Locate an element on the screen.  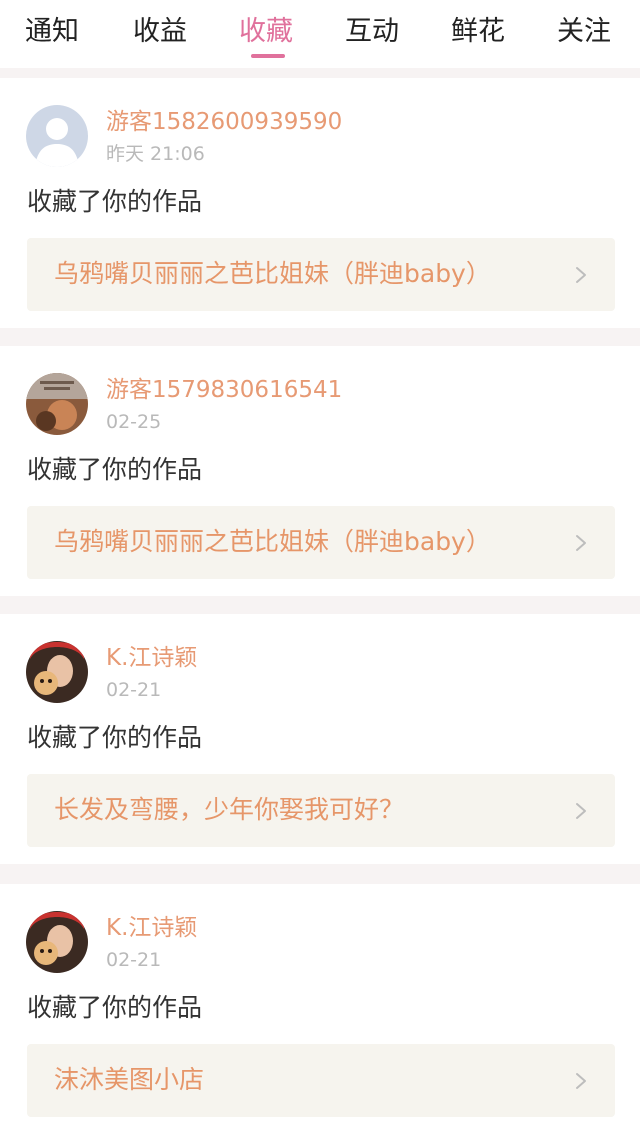
default-avatar-icon is located at coordinates (57, 136).